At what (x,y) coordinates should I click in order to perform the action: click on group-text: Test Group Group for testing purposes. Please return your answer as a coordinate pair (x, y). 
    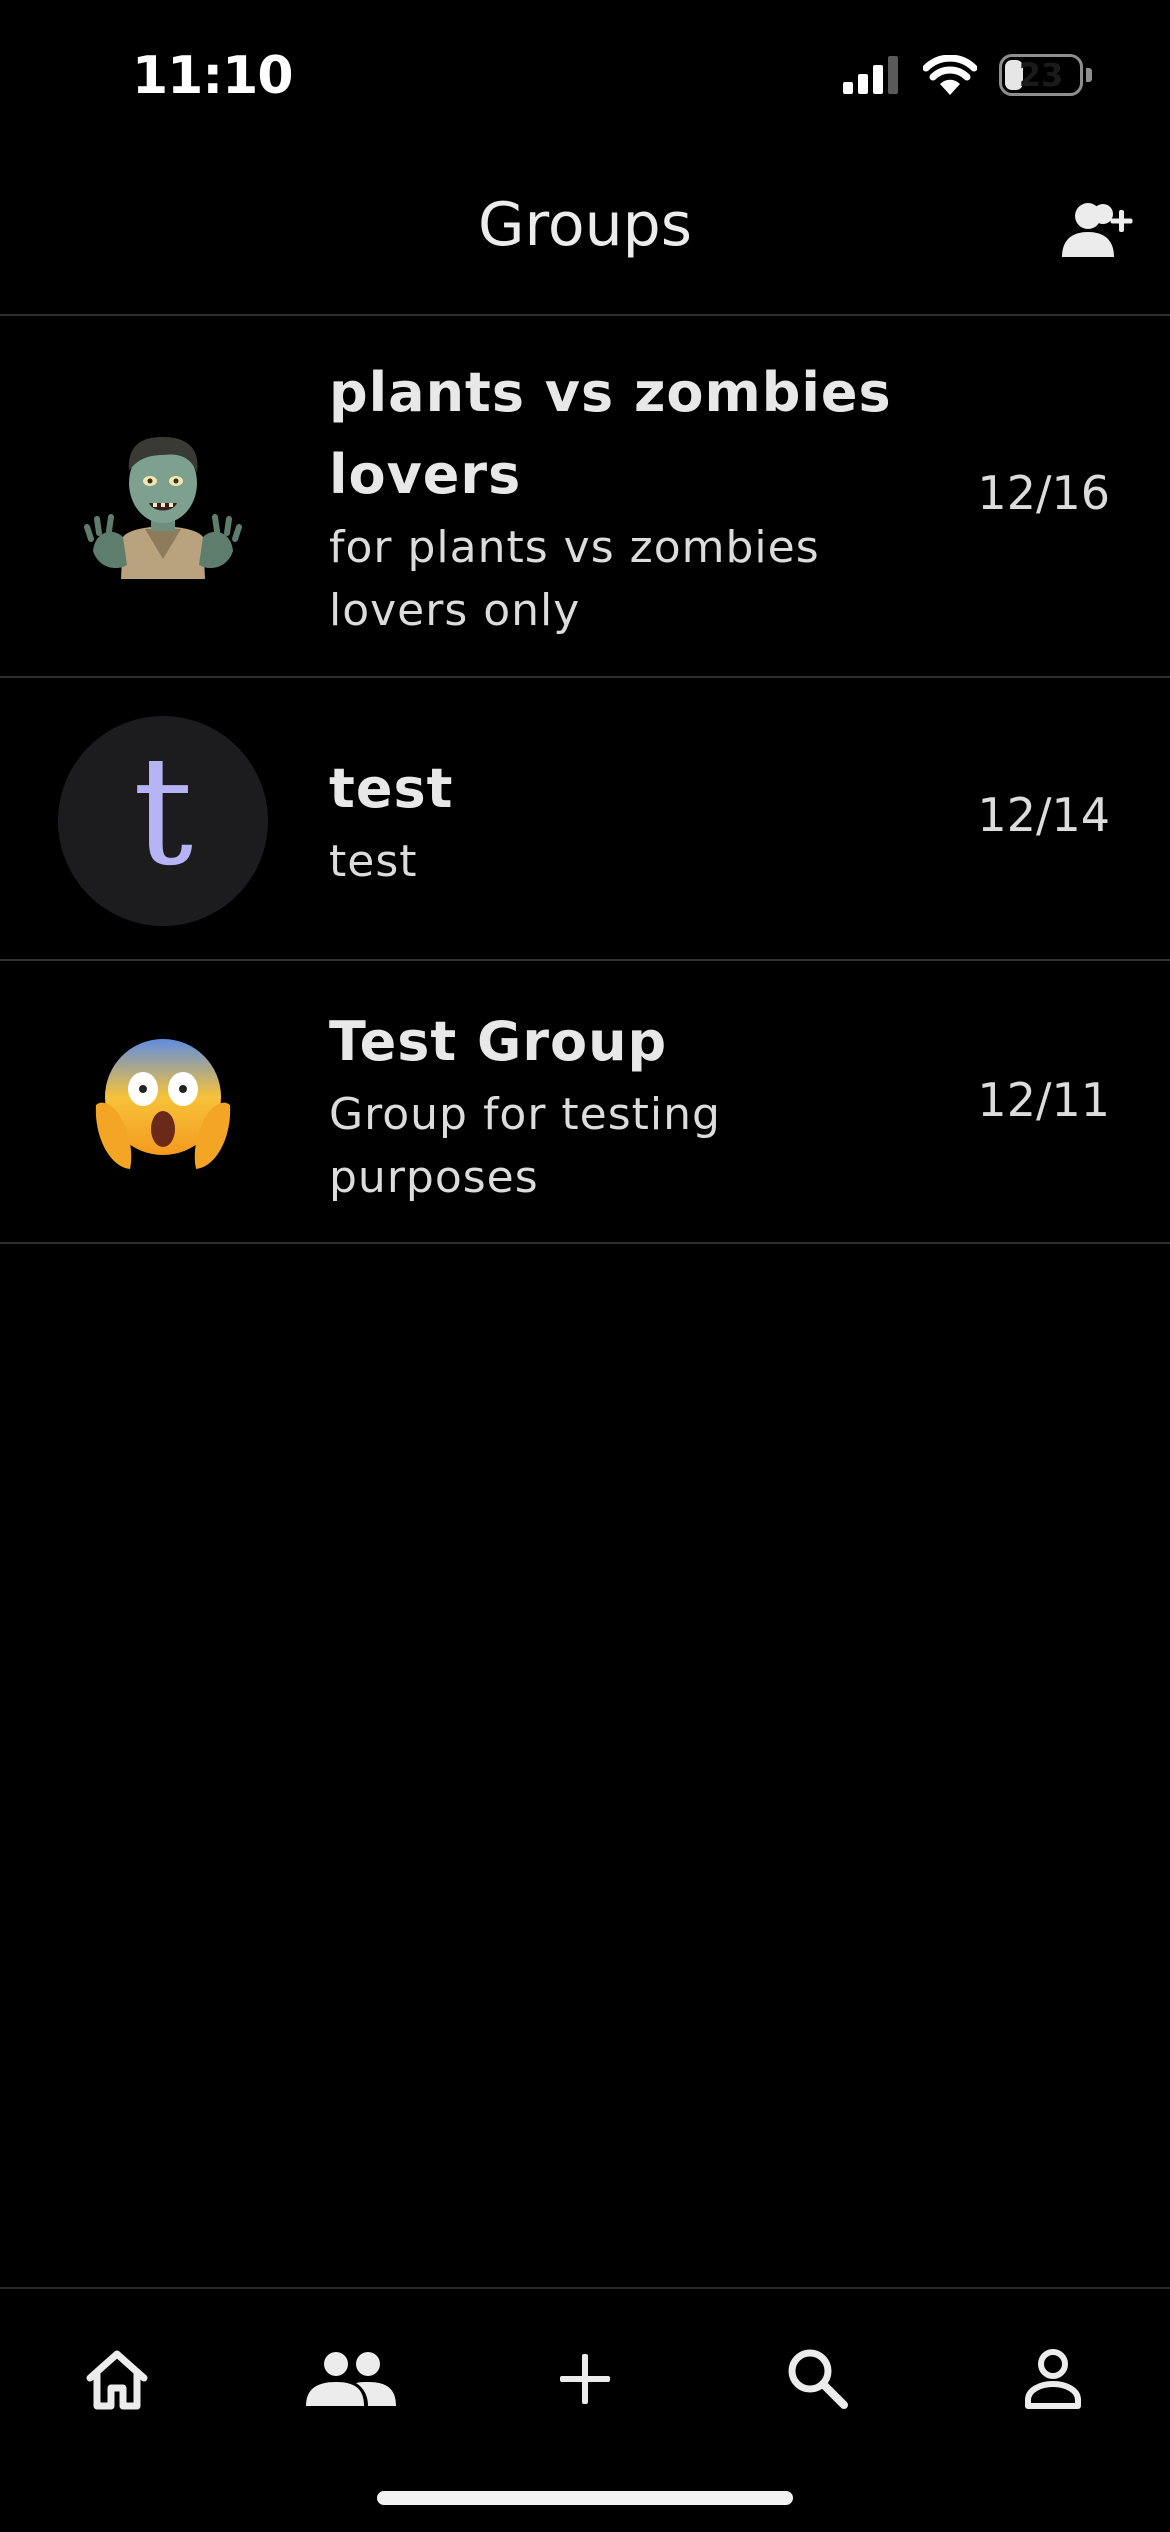
    Looking at the image, I should click on (629, 1105).